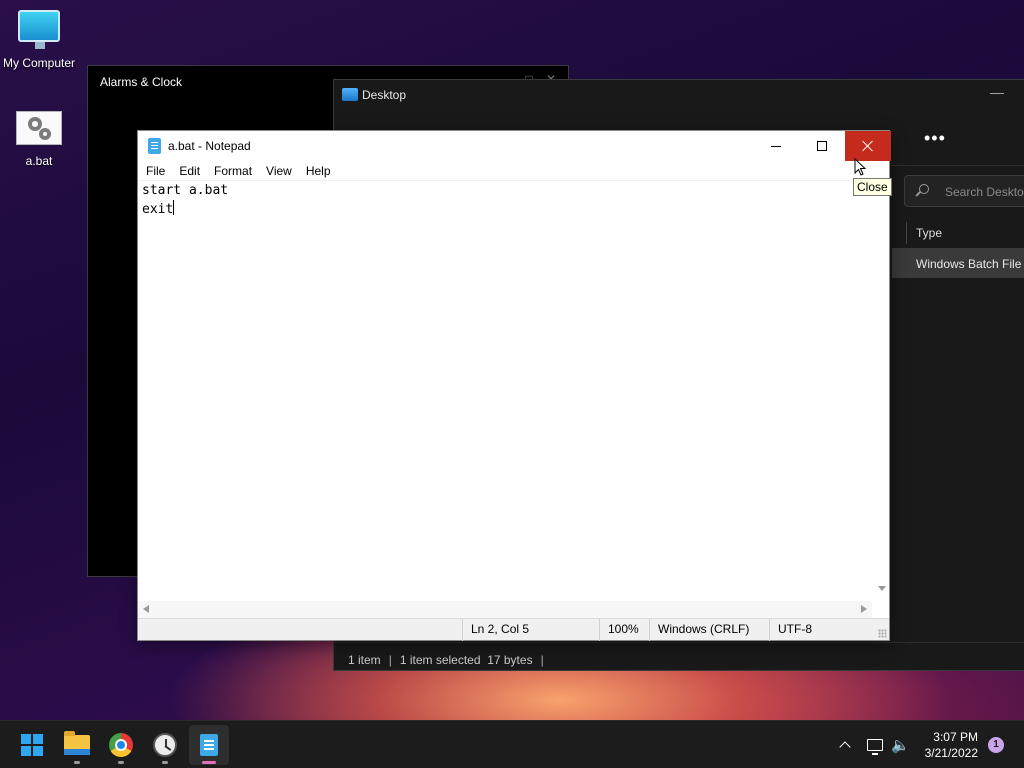 The image size is (1024, 768). I want to click on status-encoding: UTF-8, so click(790, 630).